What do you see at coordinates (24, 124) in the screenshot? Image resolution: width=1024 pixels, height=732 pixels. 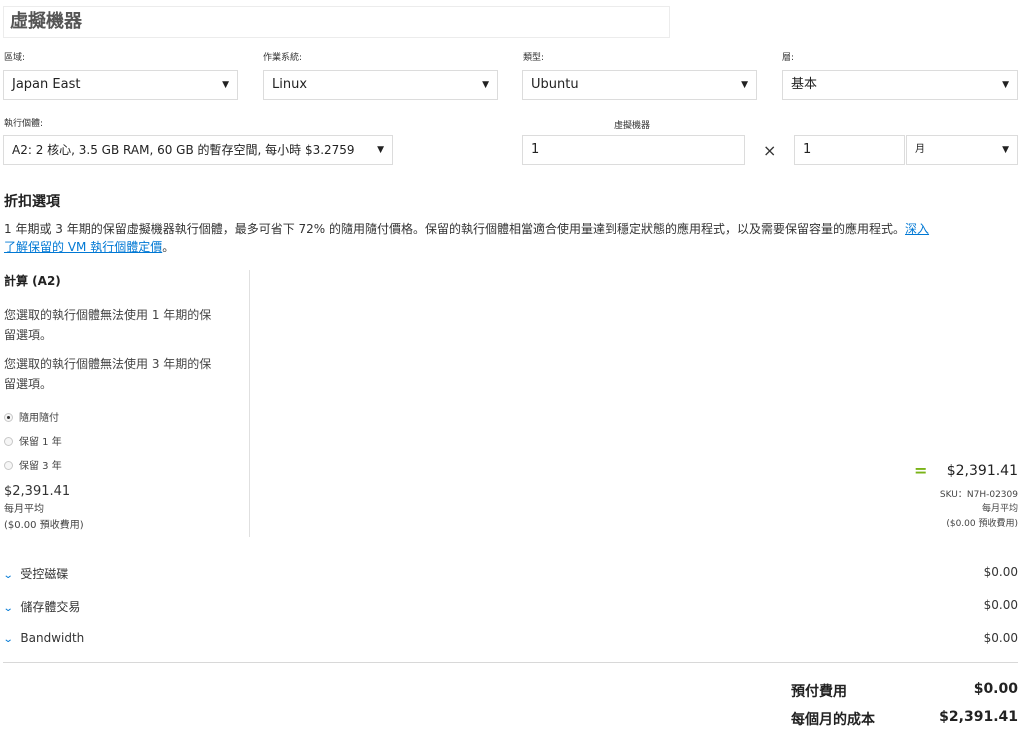 I see `instance-label: 執行個體:` at bounding box center [24, 124].